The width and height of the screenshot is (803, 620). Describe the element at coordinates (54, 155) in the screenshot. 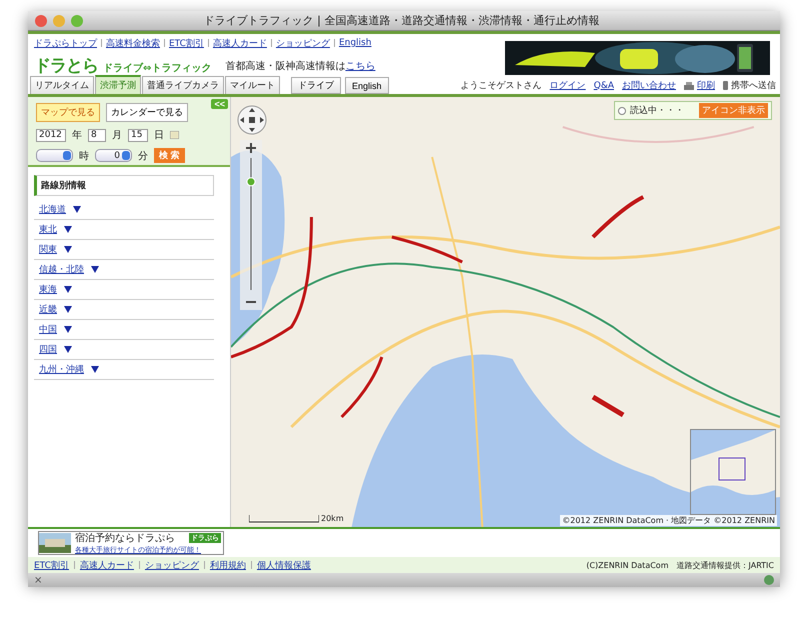

I see `hour-select` at that location.